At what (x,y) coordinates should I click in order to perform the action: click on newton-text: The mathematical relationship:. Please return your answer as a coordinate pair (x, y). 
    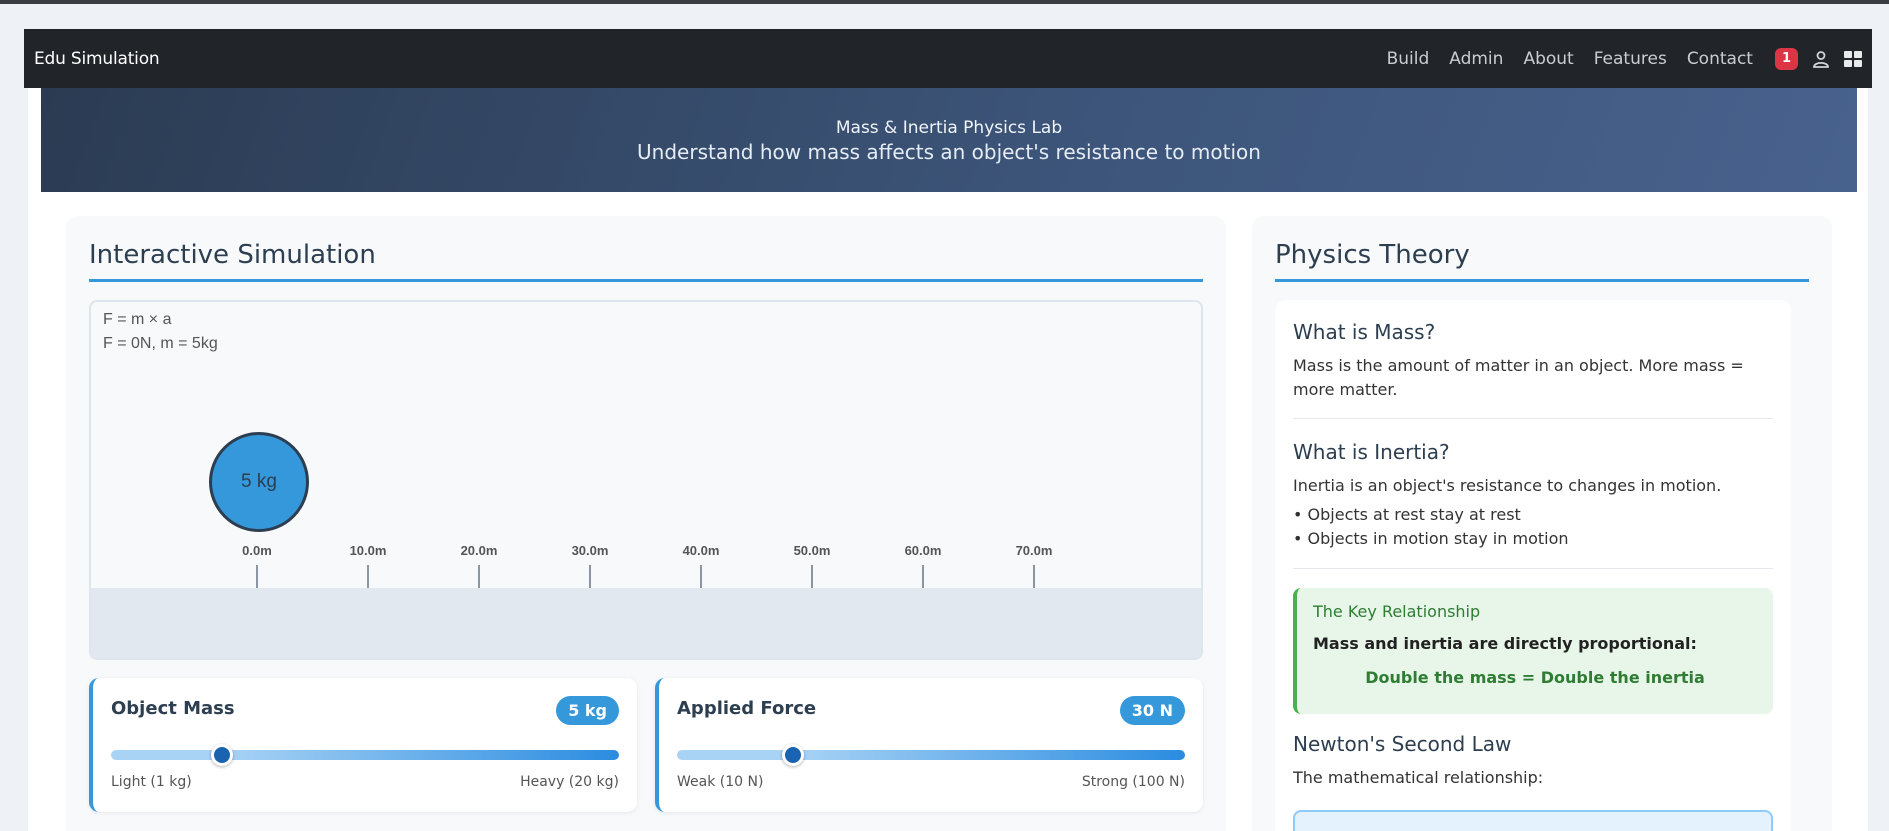
    Looking at the image, I should click on (1418, 777).